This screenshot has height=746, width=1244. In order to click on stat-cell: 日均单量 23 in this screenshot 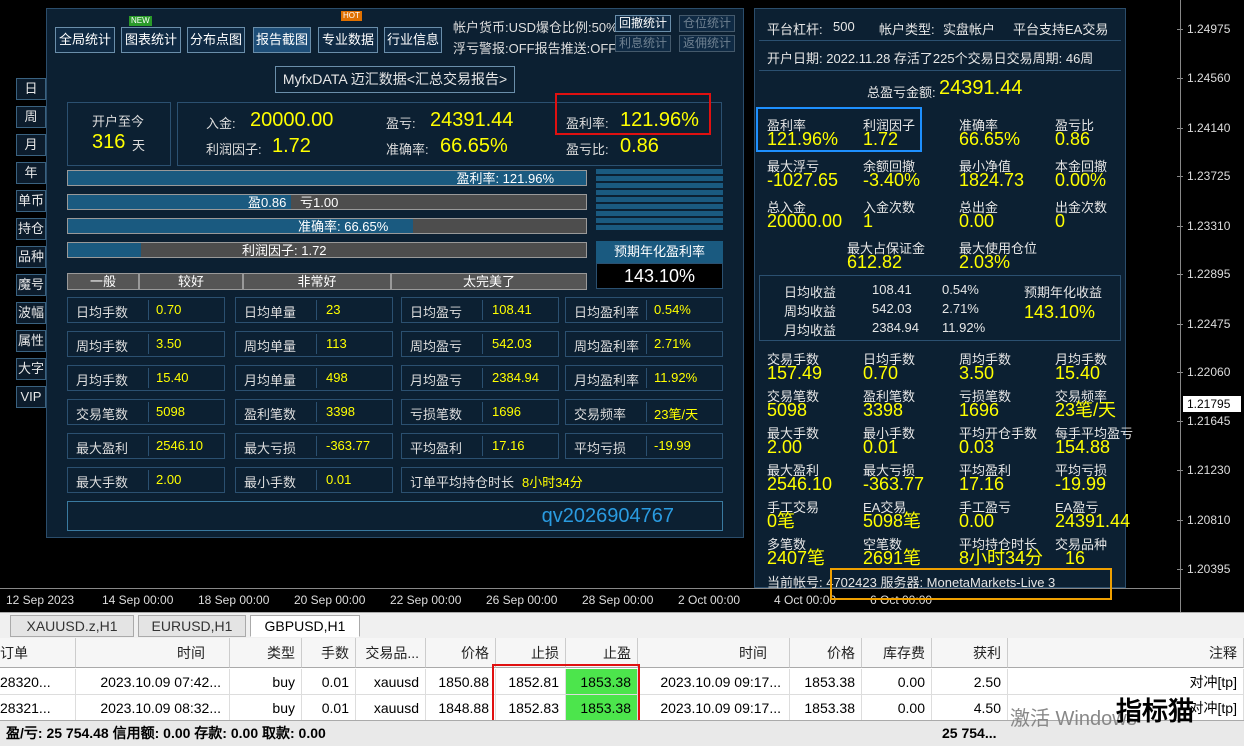, I will do `click(314, 310)`.